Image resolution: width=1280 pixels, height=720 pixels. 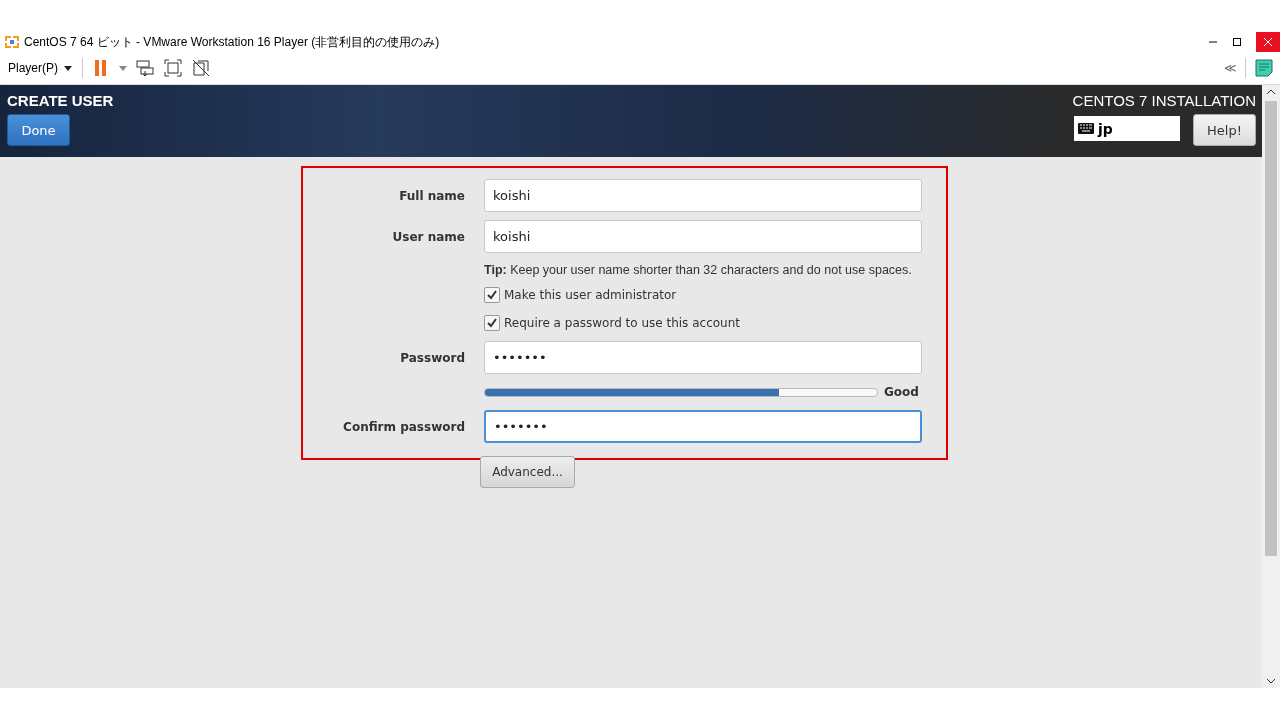 I want to click on collapse-button: ≪, so click(x=1230, y=68).